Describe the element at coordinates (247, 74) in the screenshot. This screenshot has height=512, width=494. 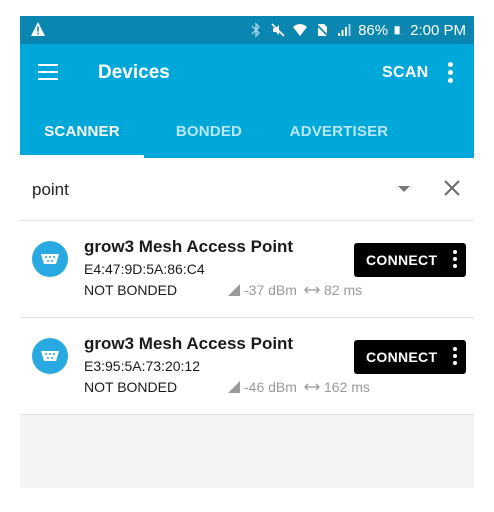
I see `app-bar: Devices SCAN` at that location.